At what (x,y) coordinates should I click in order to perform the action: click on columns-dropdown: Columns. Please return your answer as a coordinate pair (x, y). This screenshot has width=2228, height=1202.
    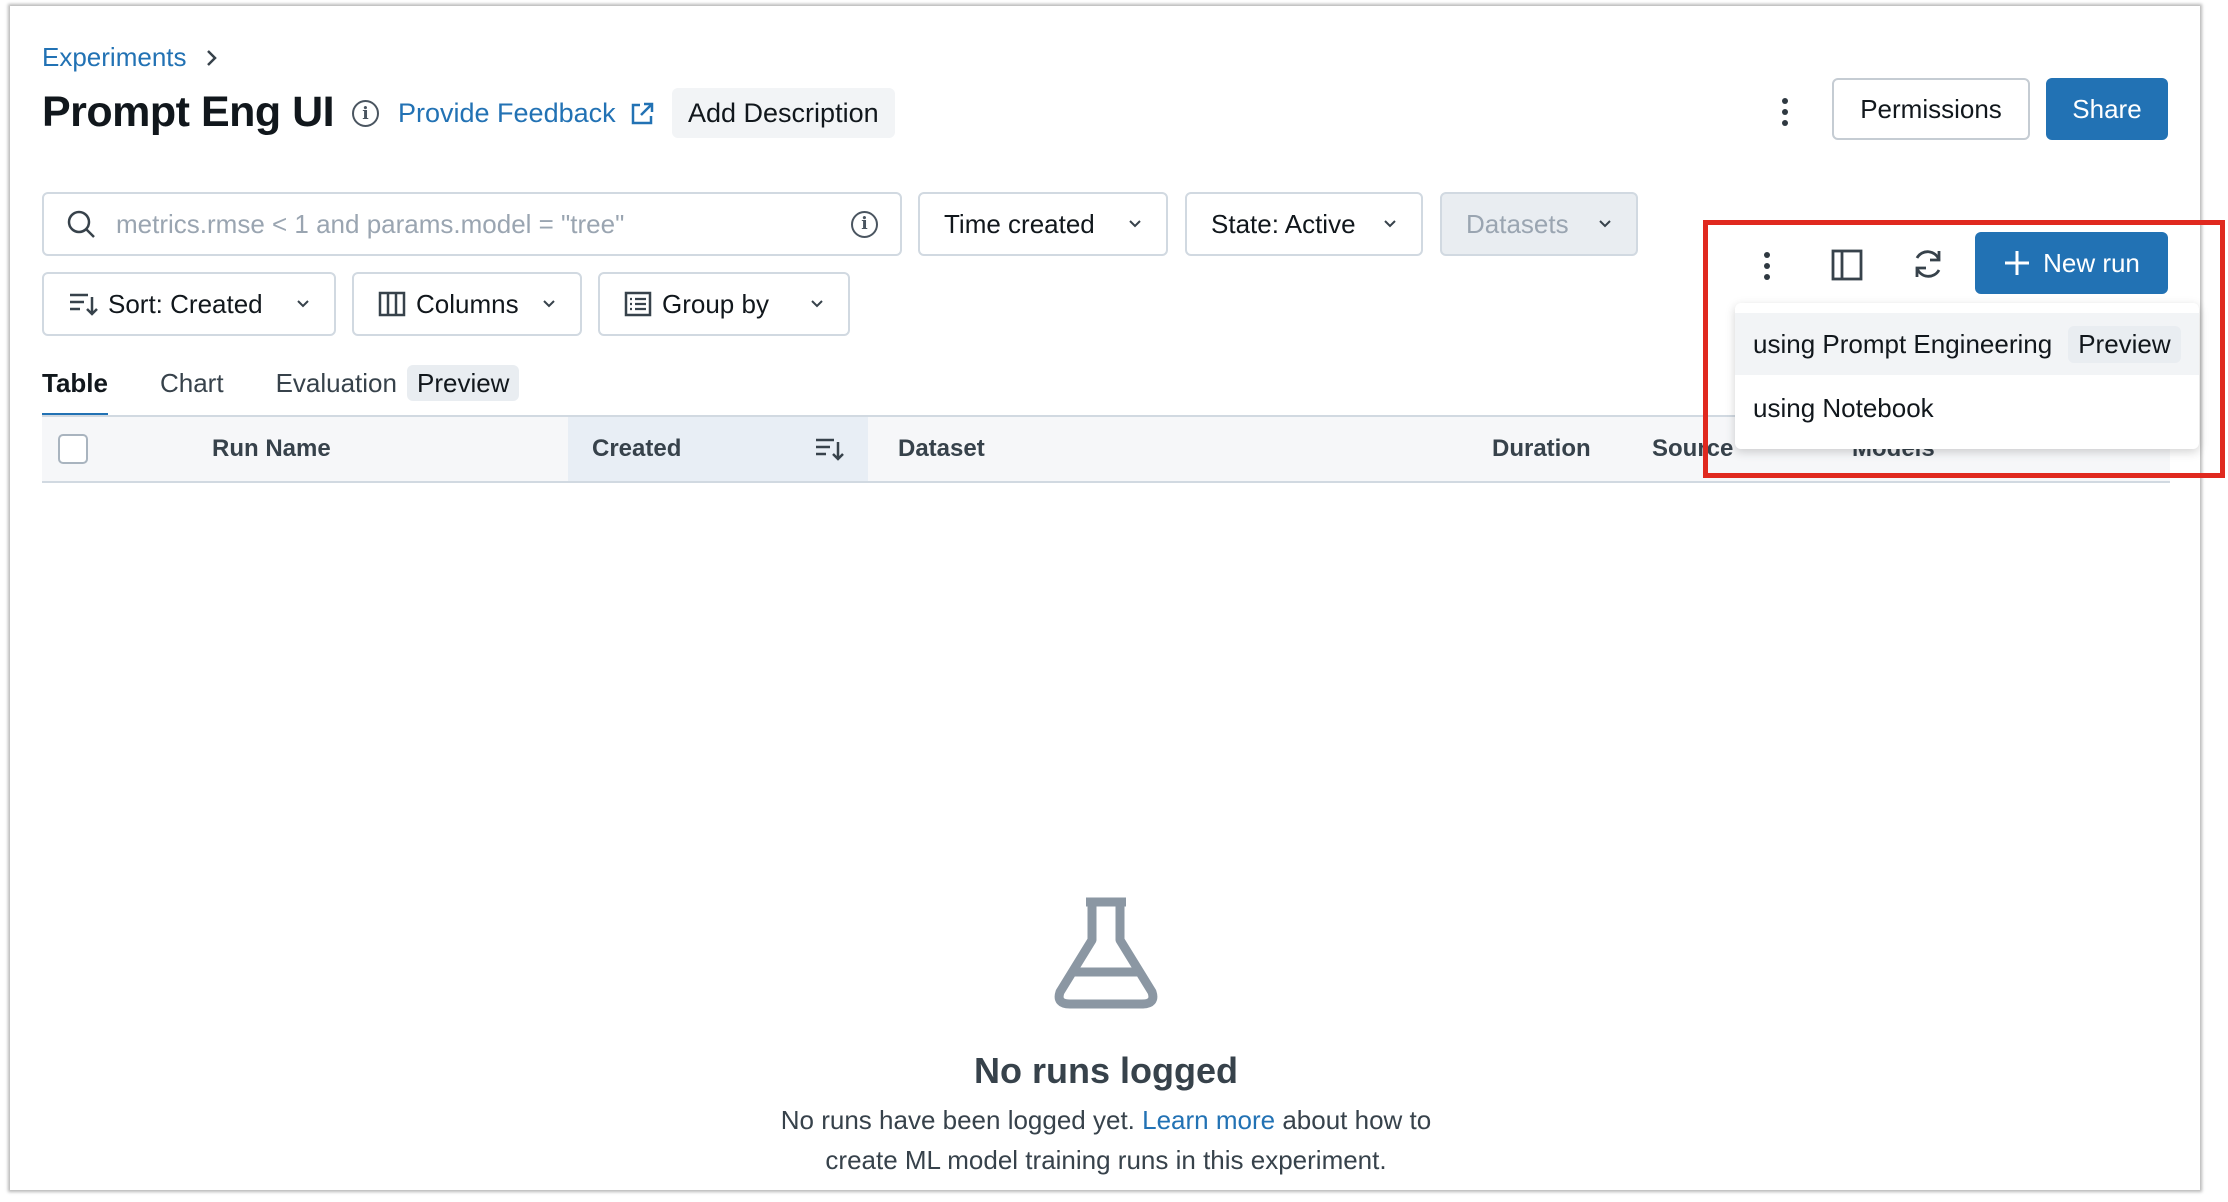
    Looking at the image, I should click on (467, 304).